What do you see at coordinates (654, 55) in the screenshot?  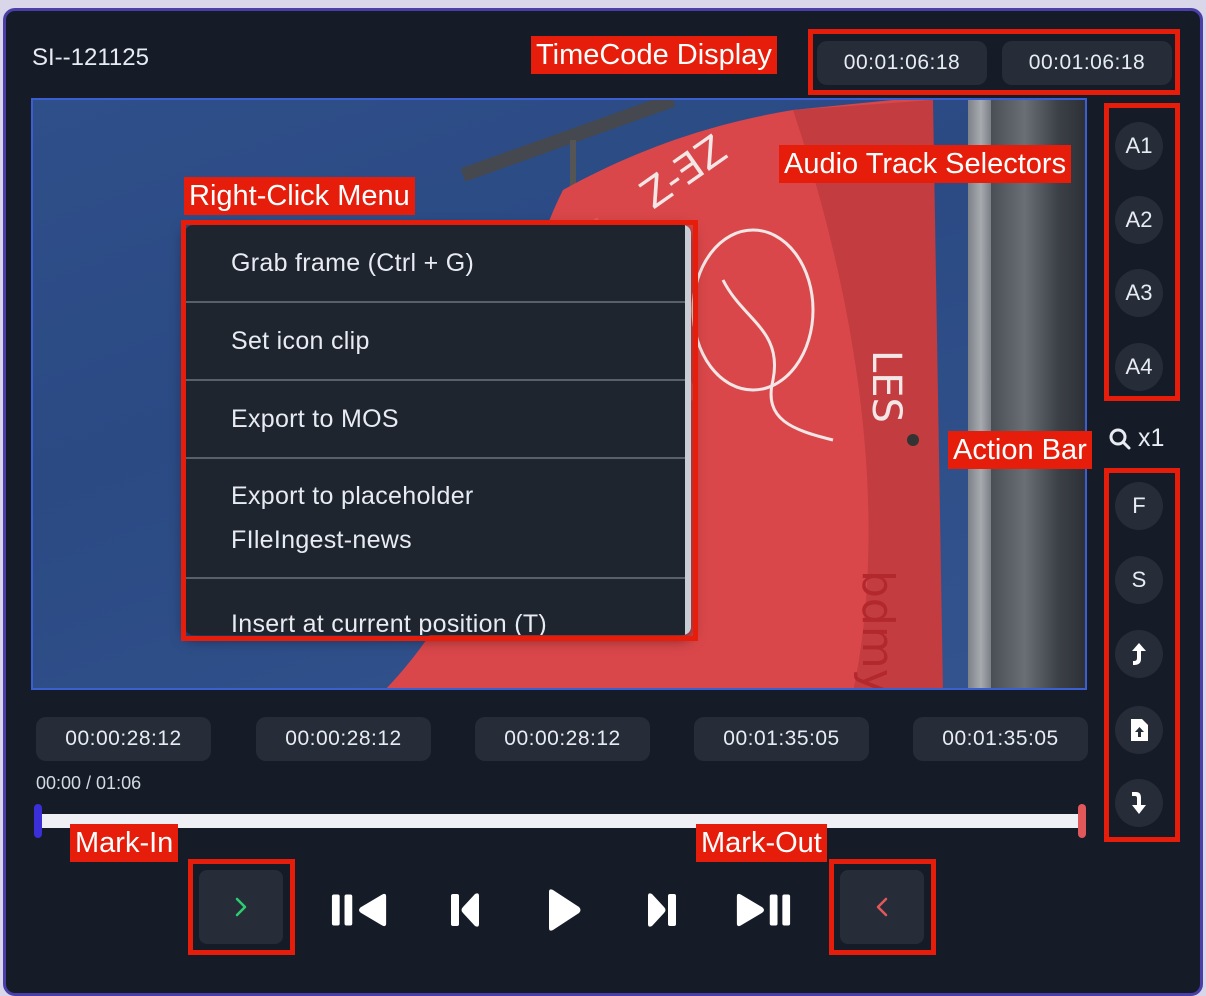 I see `annotation-label-timecode: TimeCode Display` at bounding box center [654, 55].